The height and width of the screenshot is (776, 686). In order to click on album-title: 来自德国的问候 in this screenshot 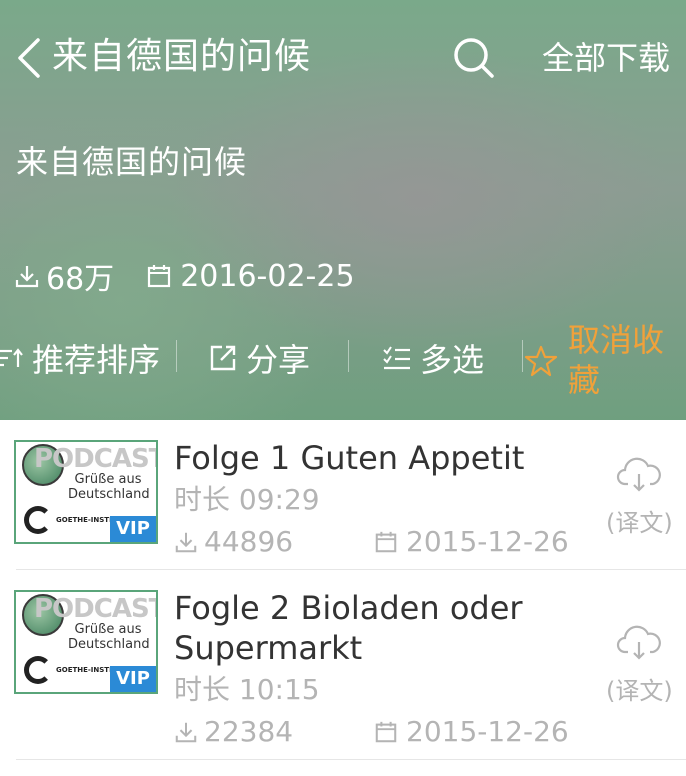, I will do `click(132, 162)`.